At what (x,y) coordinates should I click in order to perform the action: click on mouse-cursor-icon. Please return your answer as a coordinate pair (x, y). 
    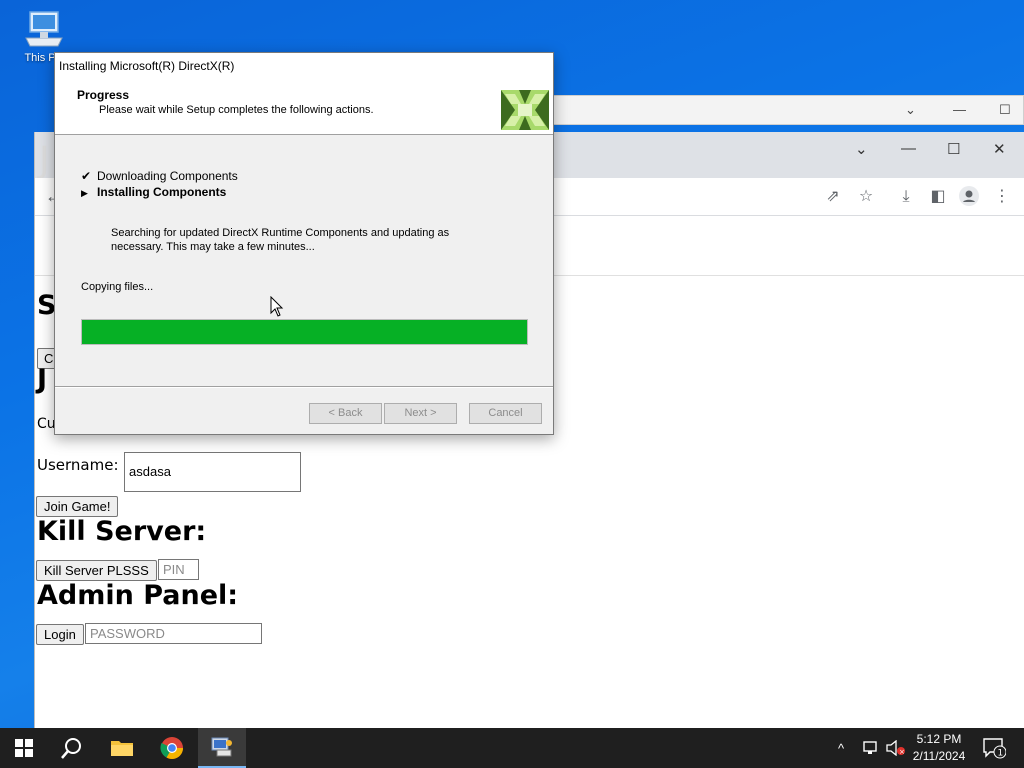
    Looking at the image, I should click on (277, 306).